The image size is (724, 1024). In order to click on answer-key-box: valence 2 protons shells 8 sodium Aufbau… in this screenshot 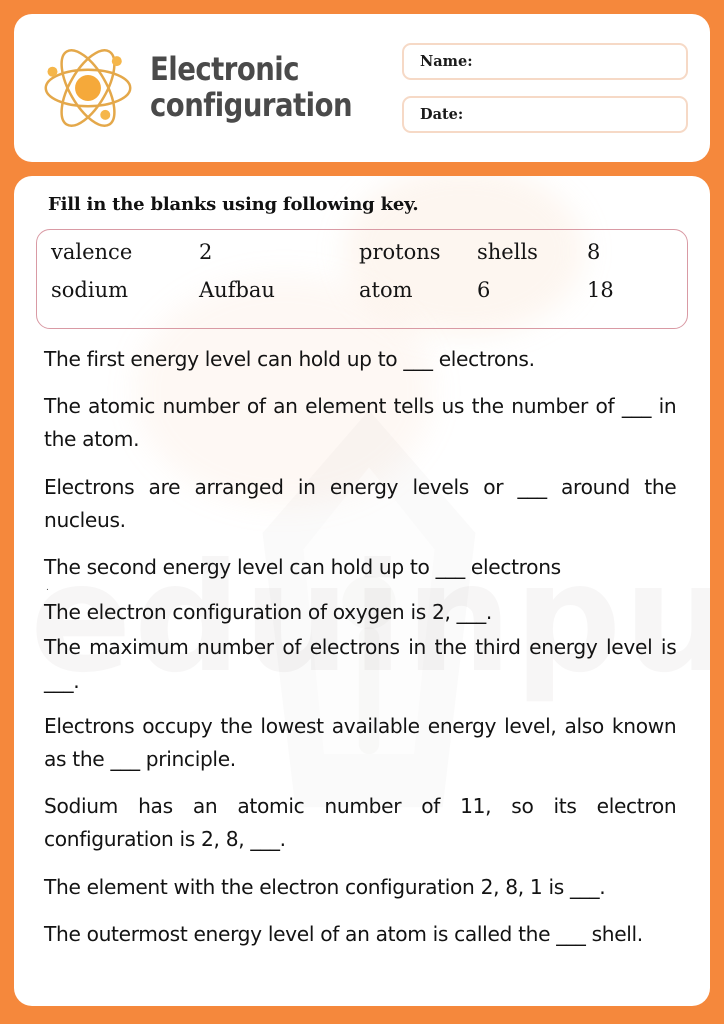, I will do `click(362, 279)`.